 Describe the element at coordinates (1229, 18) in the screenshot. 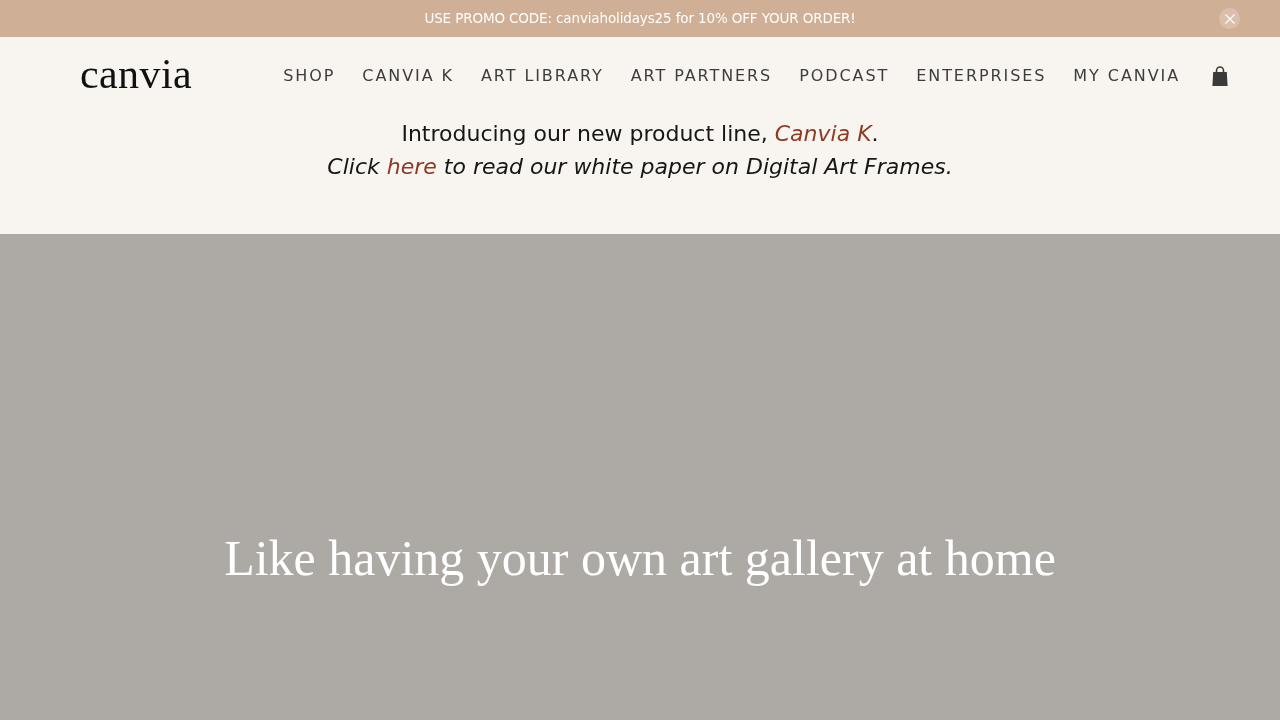

I see `close-icon` at that location.